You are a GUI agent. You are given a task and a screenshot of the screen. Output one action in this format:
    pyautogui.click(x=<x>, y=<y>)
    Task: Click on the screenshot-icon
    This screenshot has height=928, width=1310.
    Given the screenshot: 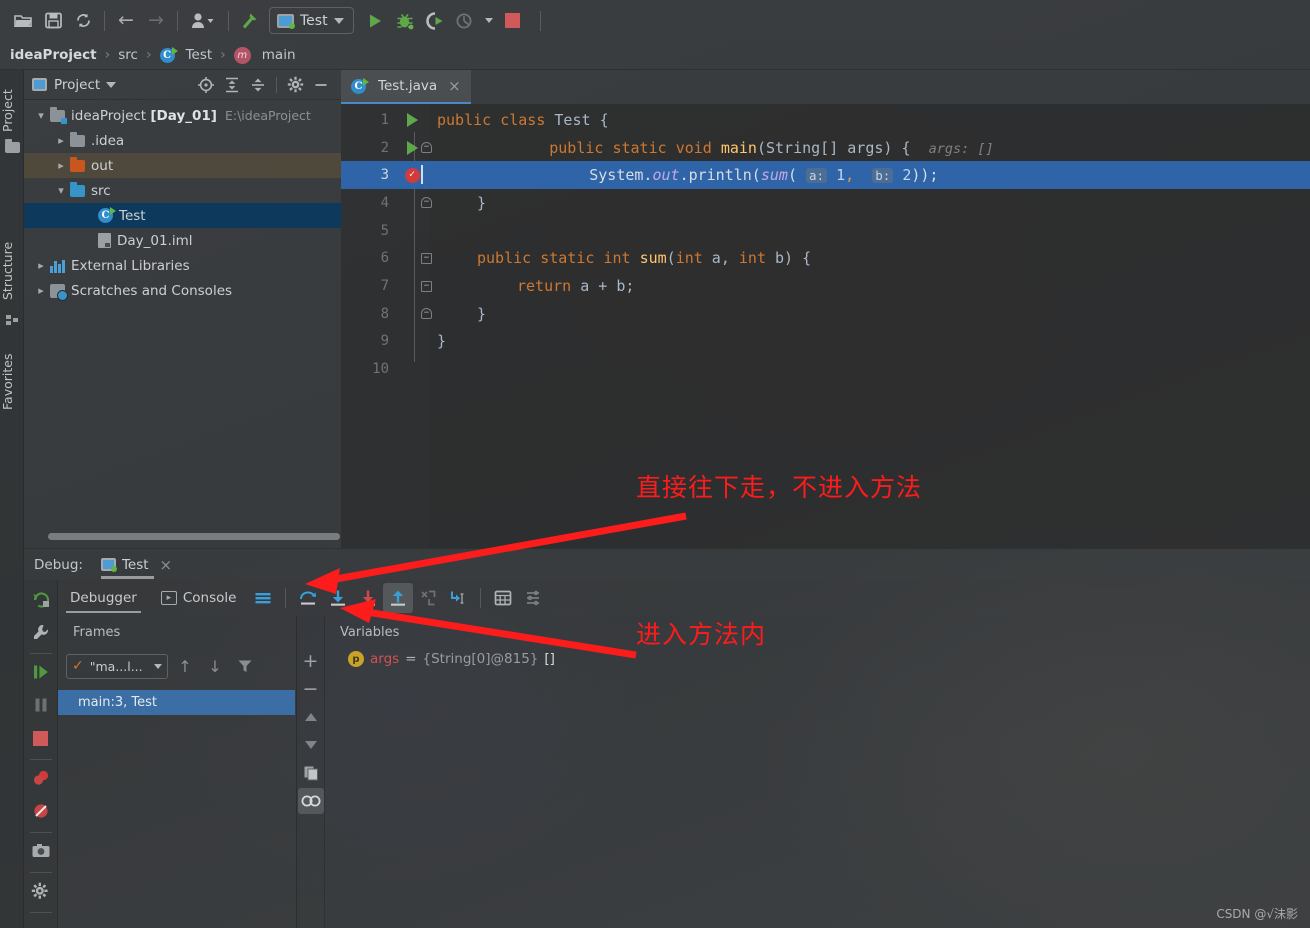 What is the action you would take?
    pyautogui.click(x=41, y=851)
    